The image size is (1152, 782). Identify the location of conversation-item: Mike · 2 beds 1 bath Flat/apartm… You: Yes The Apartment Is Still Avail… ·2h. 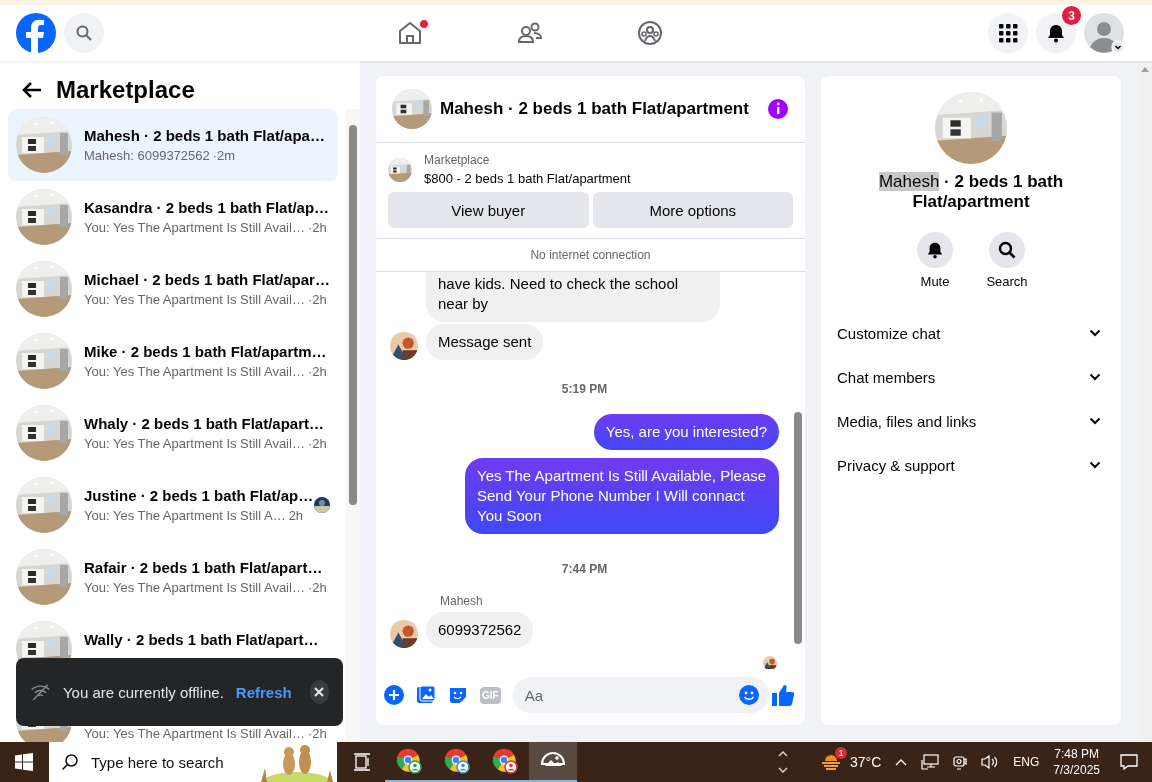
(173, 361).